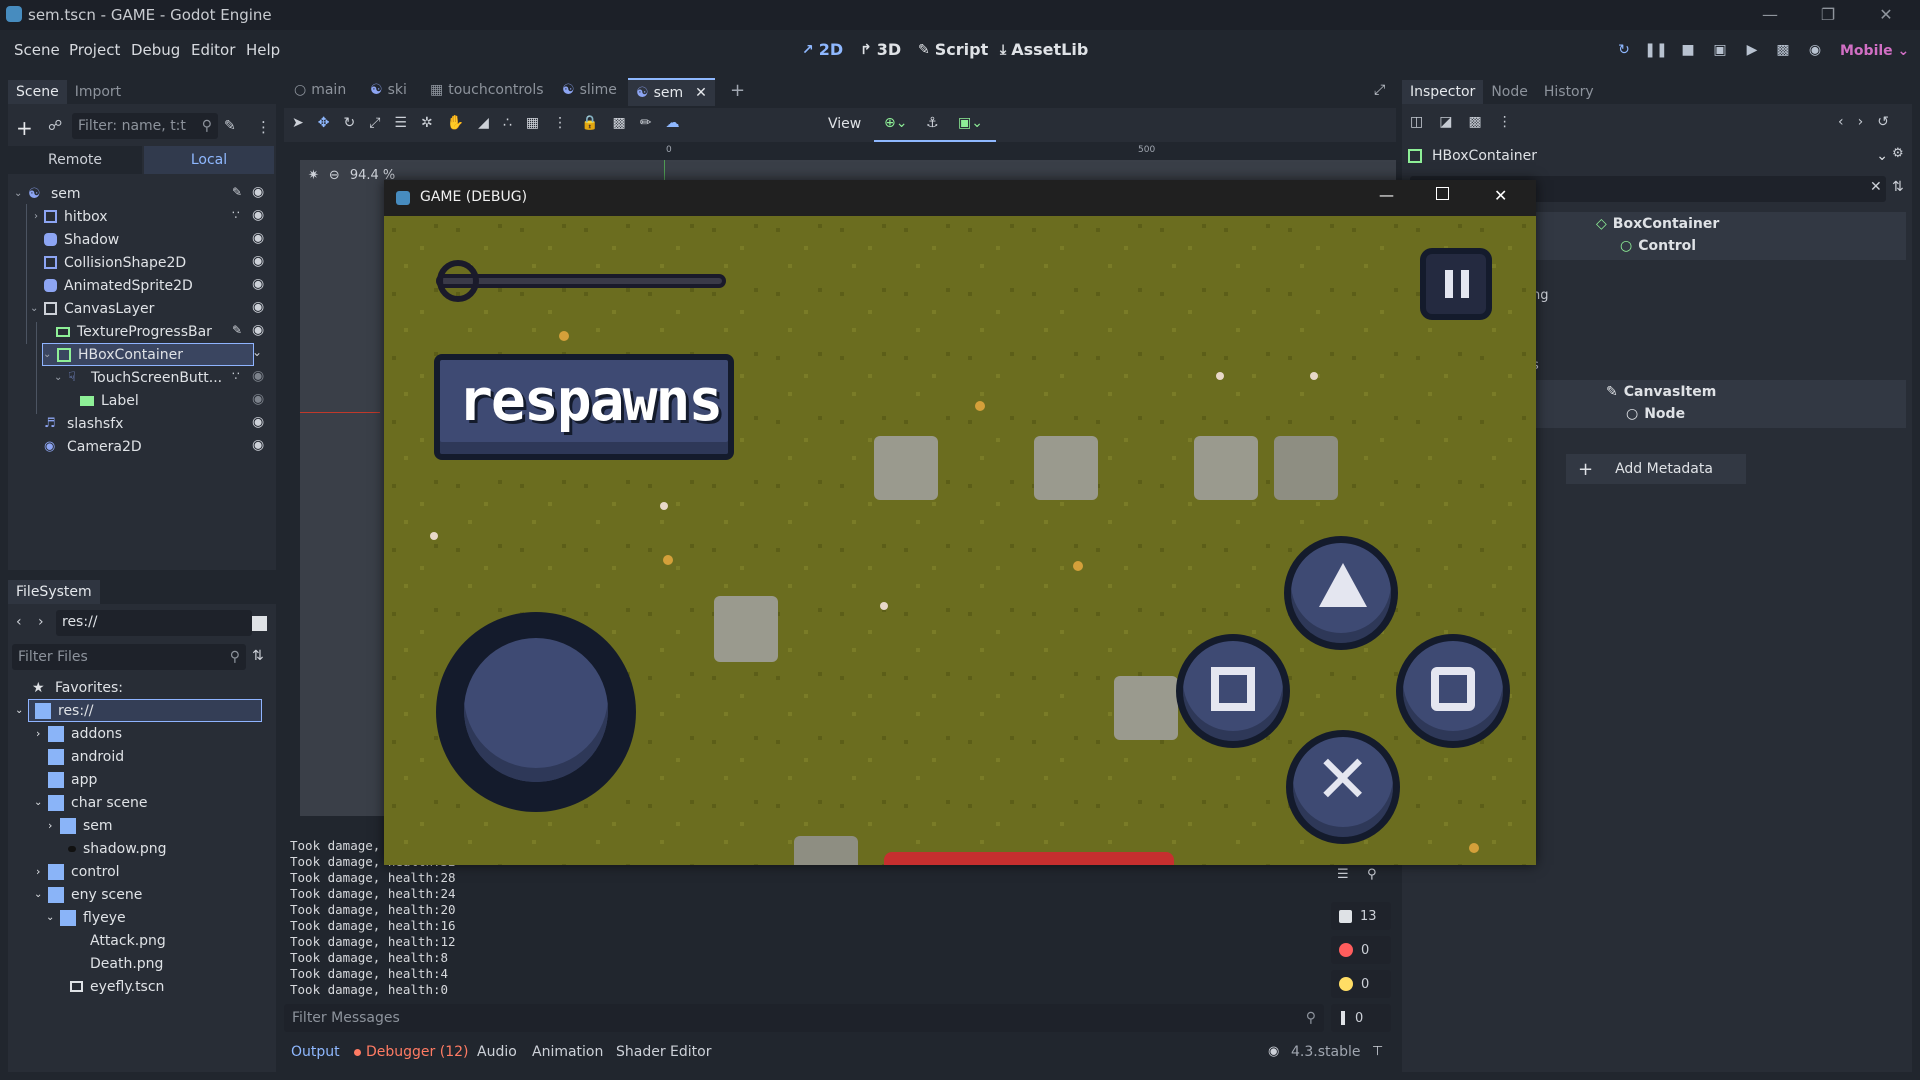 The width and height of the screenshot is (1920, 1080). I want to click on split-view-icon, so click(259, 623).